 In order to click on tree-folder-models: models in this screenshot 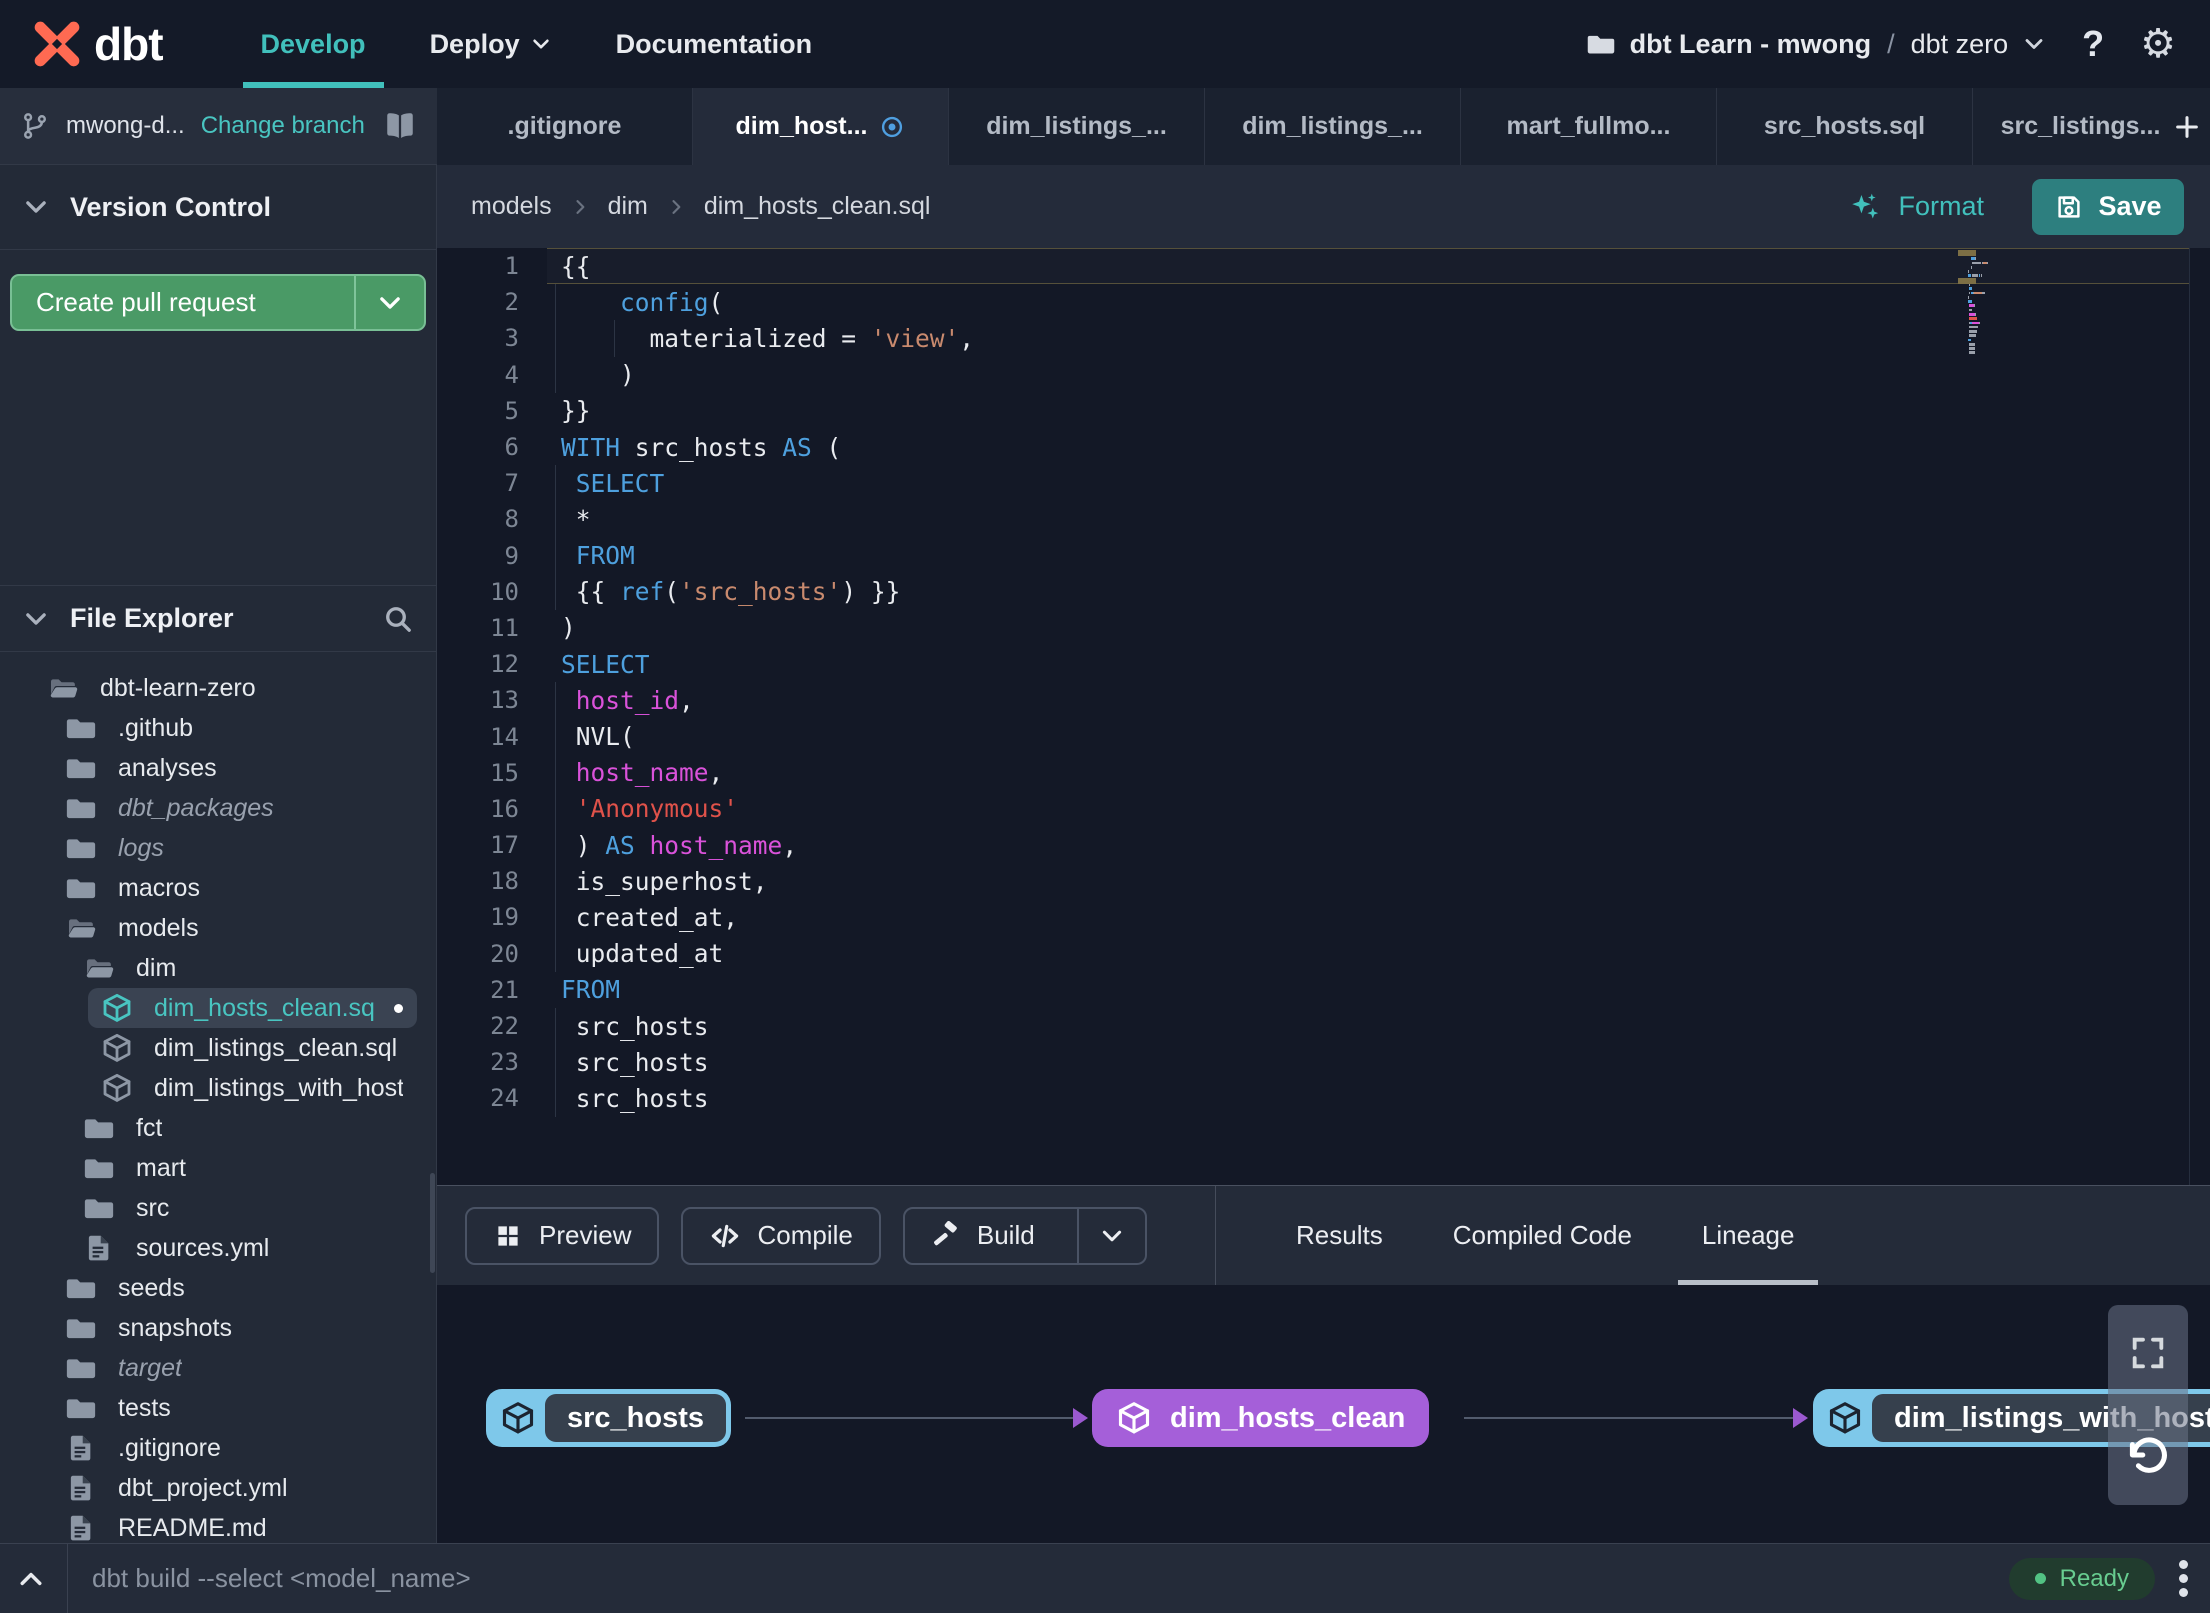, I will do `click(218, 928)`.